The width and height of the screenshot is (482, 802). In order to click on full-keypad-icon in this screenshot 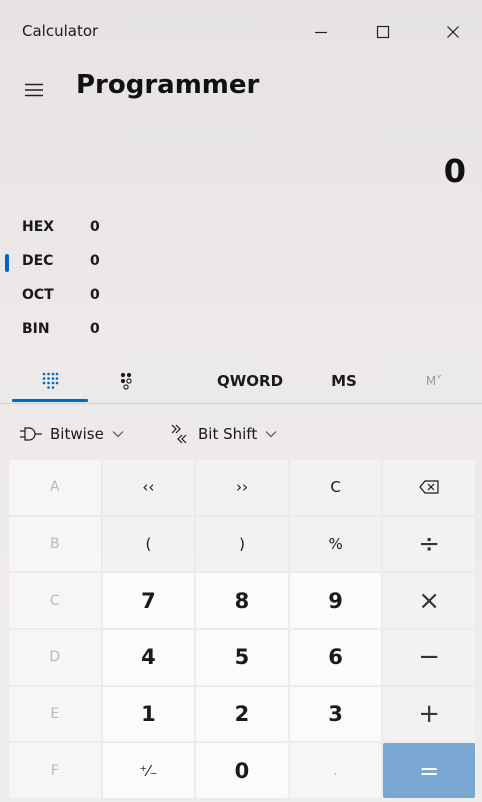, I will do `click(50, 380)`.